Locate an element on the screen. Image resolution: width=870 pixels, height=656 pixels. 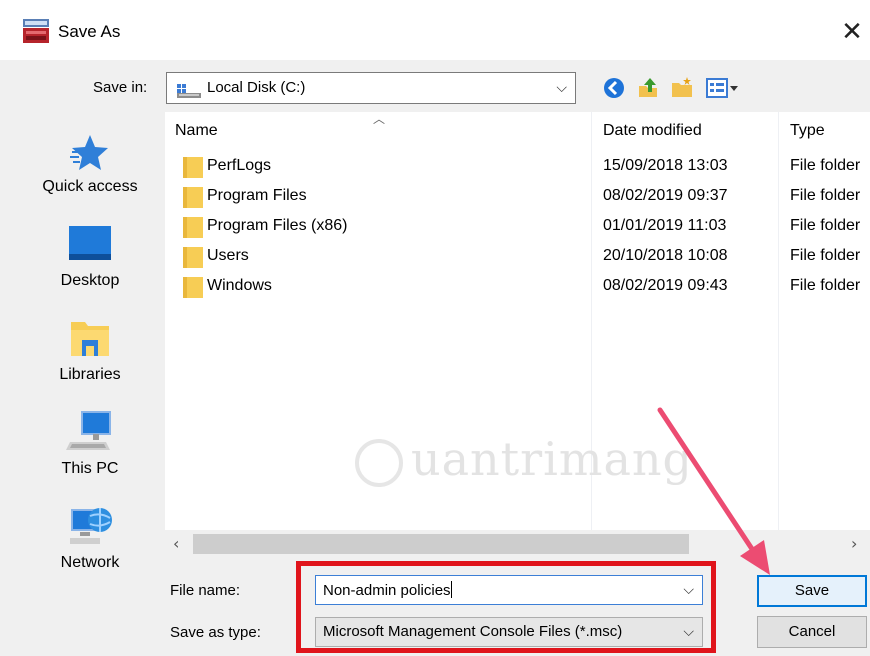
place-label: Quick access is located at coordinates (90, 186).